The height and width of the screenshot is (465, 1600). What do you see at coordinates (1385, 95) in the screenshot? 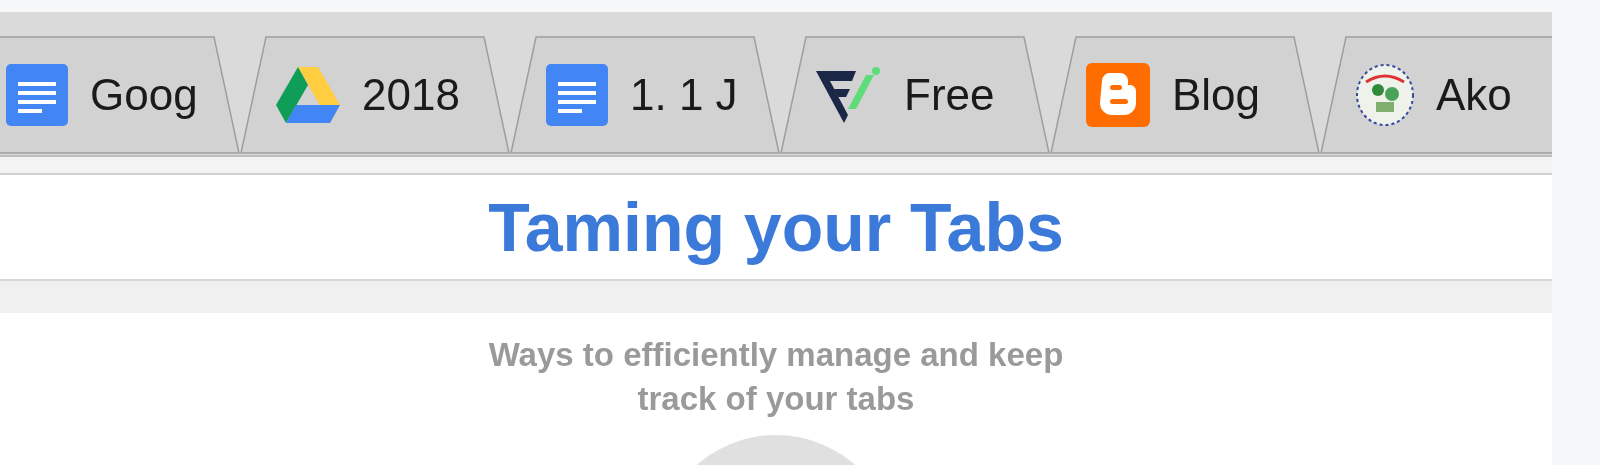
I see `seal-icon` at bounding box center [1385, 95].